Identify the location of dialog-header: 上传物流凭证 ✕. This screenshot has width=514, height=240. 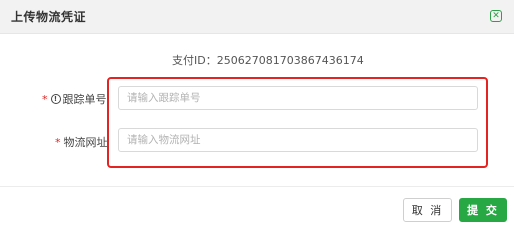
(257, 17).